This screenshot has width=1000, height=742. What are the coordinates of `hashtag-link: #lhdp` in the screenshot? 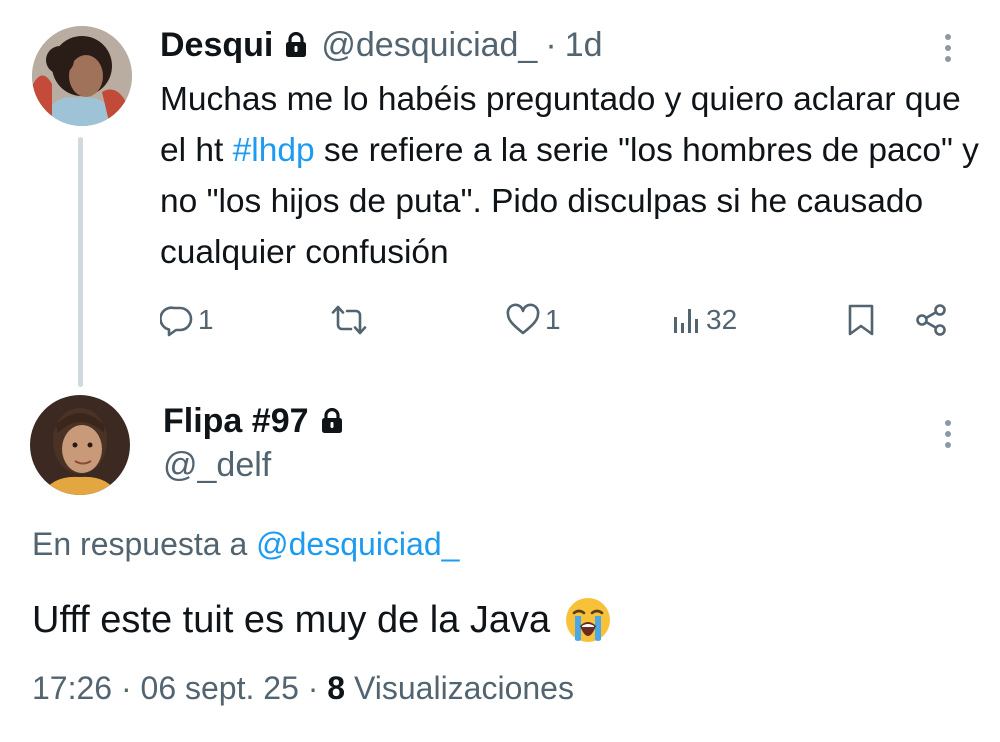 It's located at (274, 150).